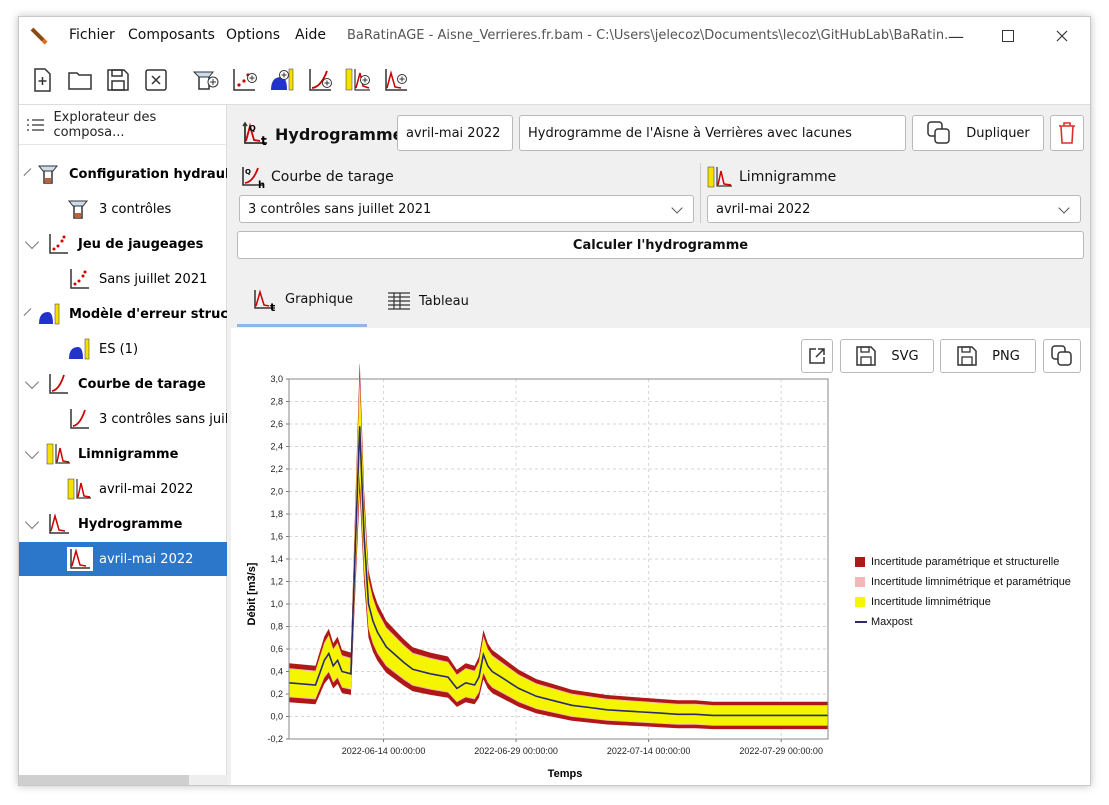 Image resolution: width=1109 pixels, height=805 pixels. What do you see at coordinates (276, 402) in the screenshot?
I see `y-tick-label: 2,8` at bounding box center [276, 402].